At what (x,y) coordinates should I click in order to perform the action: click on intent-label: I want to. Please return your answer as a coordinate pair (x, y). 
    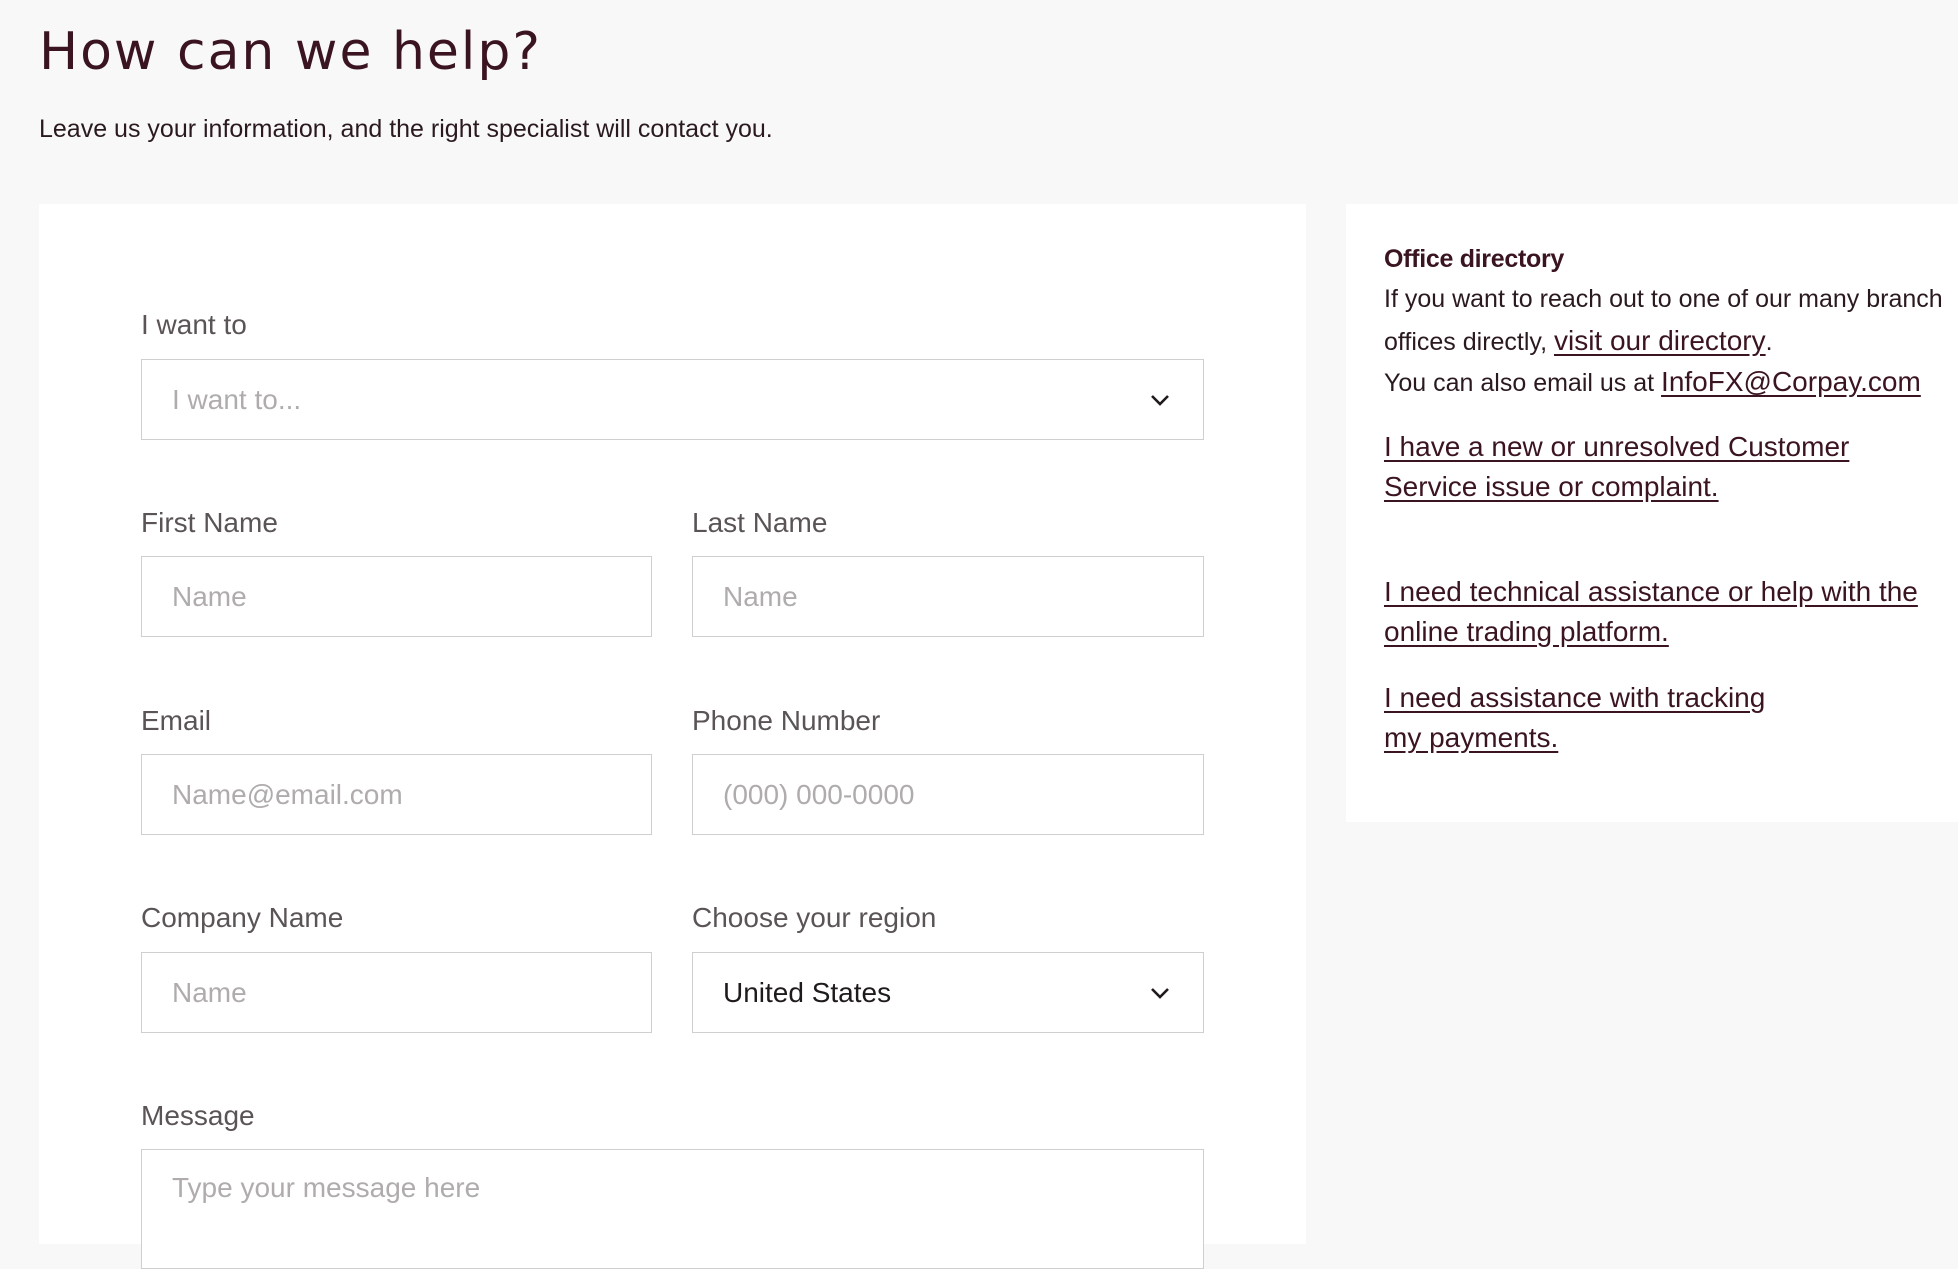
    Looking at the image, I should click on (194, 324).